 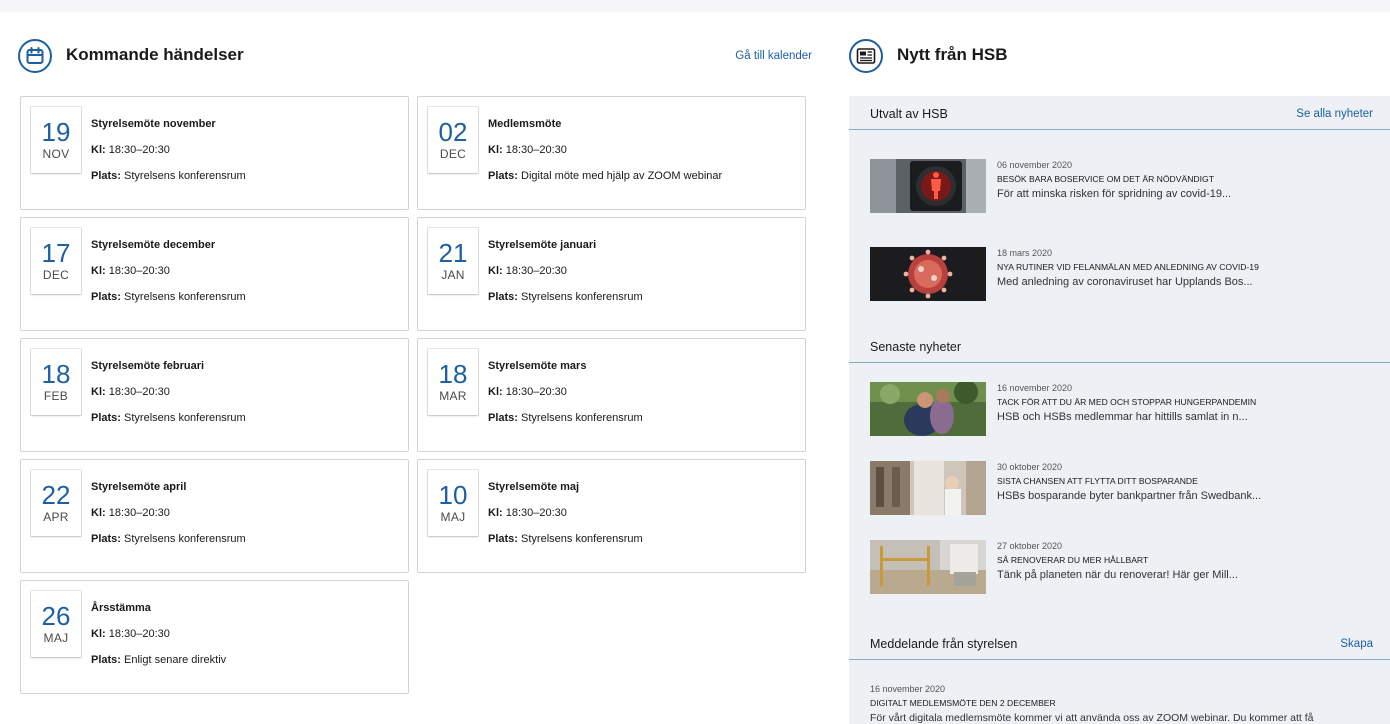 What do you see at coordinates (1030, 467) in the screenshot?
I see `news-date: 30 oktober 2020` at bounding box center [1030, 467].